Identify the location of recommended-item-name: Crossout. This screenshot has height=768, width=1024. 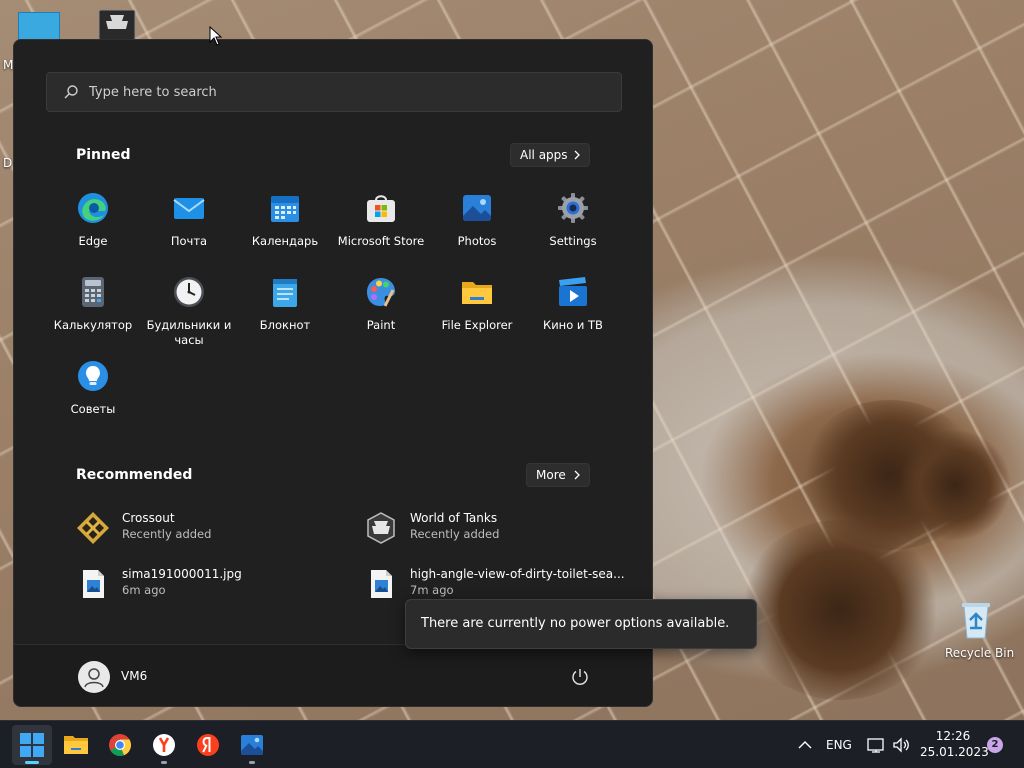
(148, 518).